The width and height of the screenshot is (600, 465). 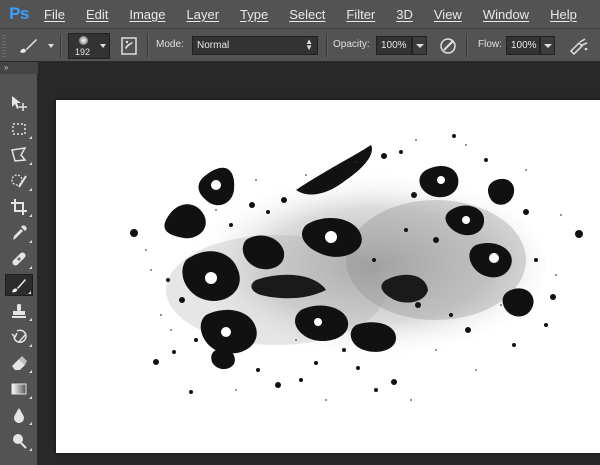 I want to click on healing-brush-tool, so click(x=19, y=259).